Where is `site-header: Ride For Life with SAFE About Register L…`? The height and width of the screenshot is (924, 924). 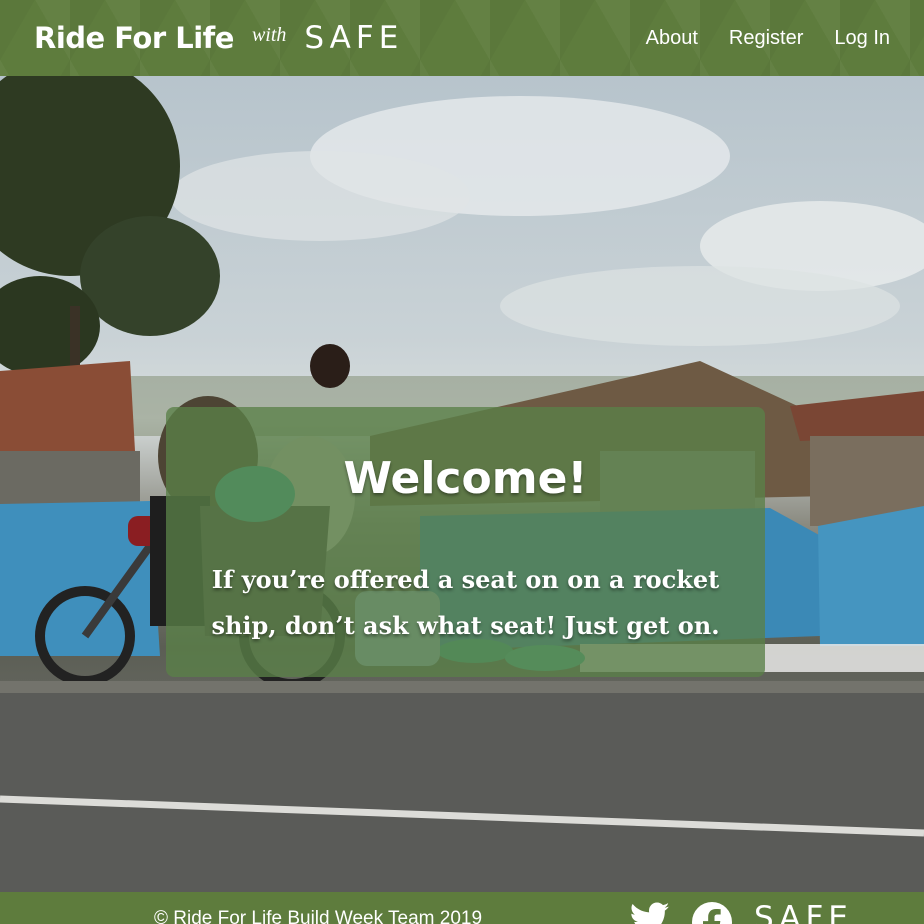
site-header: Ride For Life with SAFE About Register L… is located at coordinates (462, 38).